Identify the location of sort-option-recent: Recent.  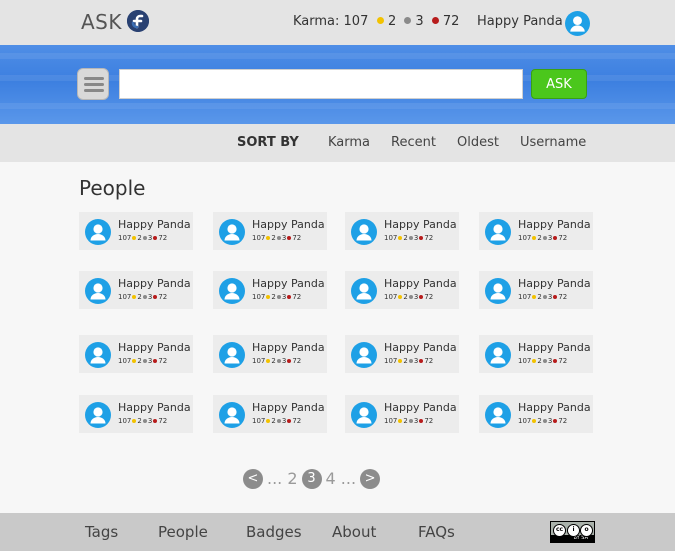
(413, 142).